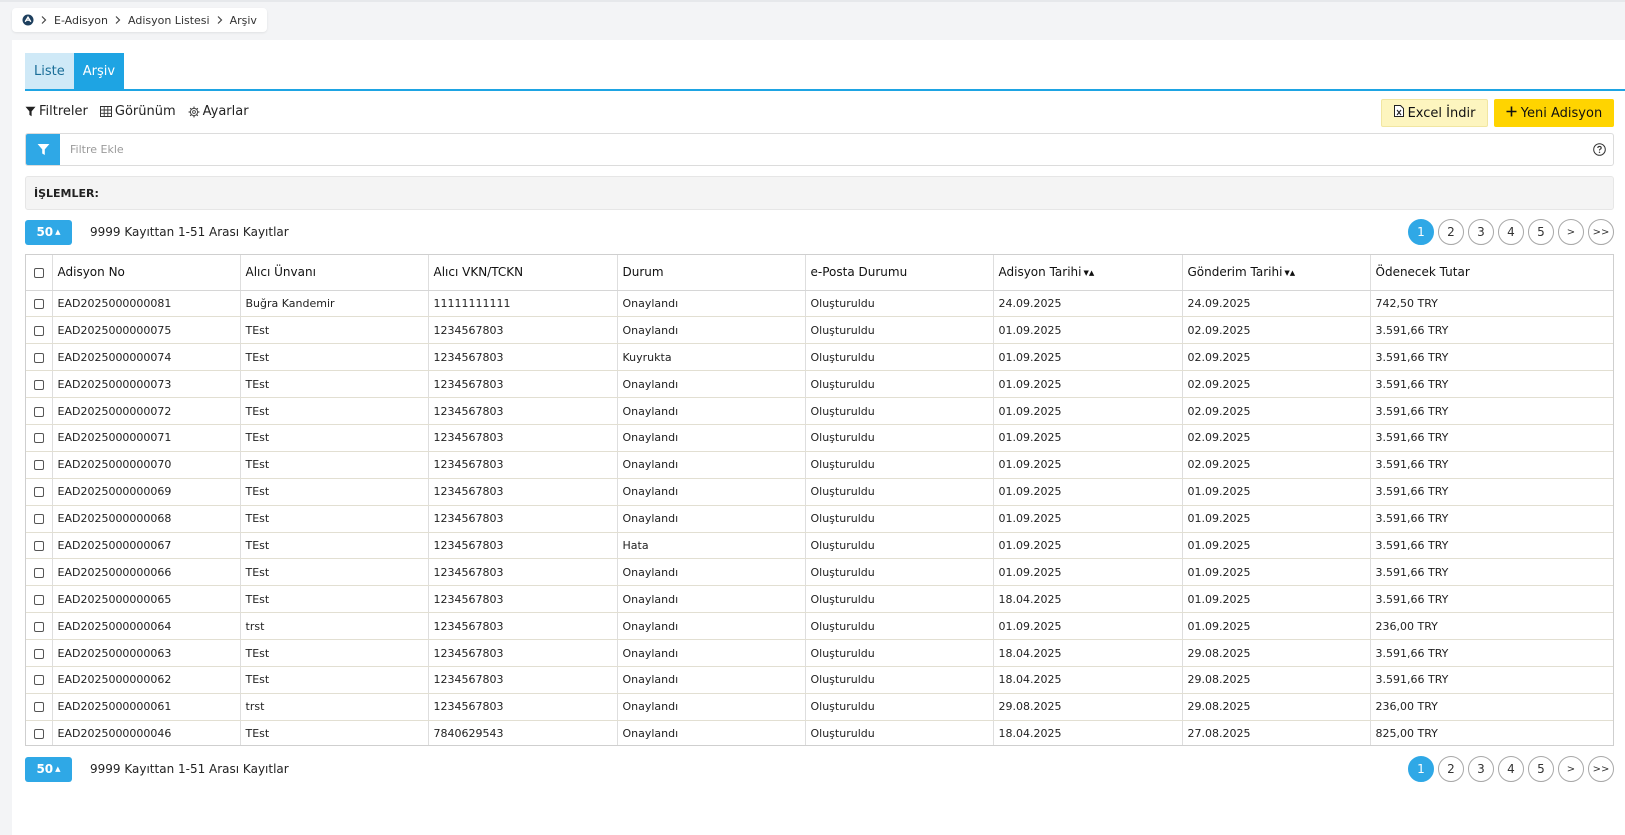 The width and height of the screenshot is (1625, 835). I want to click on column-header-alici-unvani: Alıcı Ünvanı, so click(334, 273).